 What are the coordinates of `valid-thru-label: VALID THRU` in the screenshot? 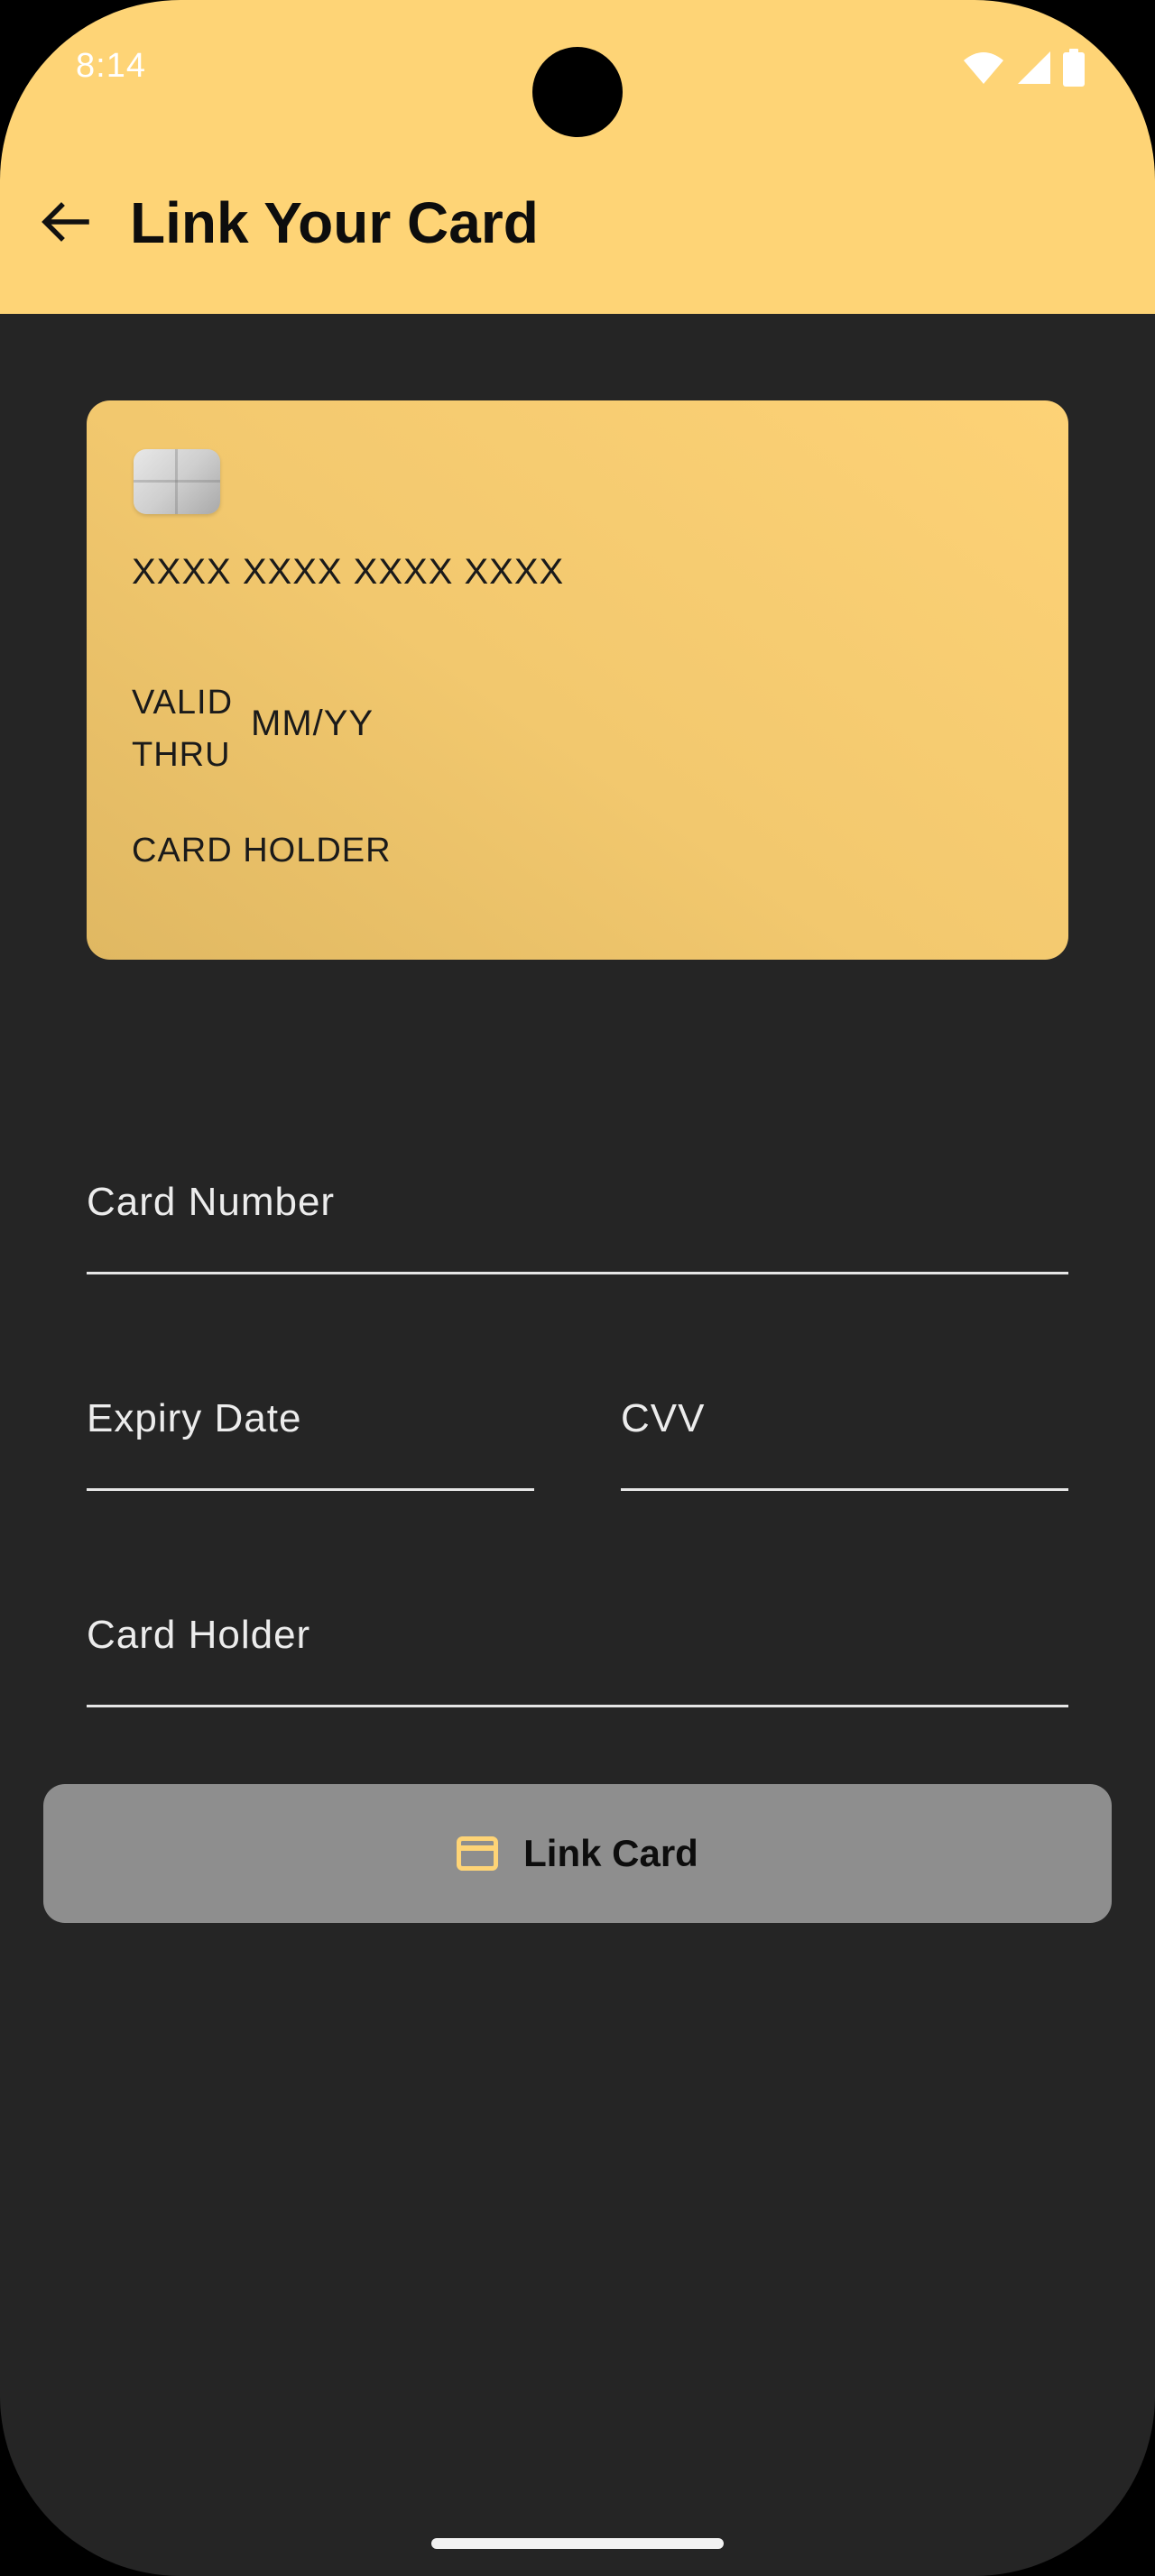 It's located at (183, 729).